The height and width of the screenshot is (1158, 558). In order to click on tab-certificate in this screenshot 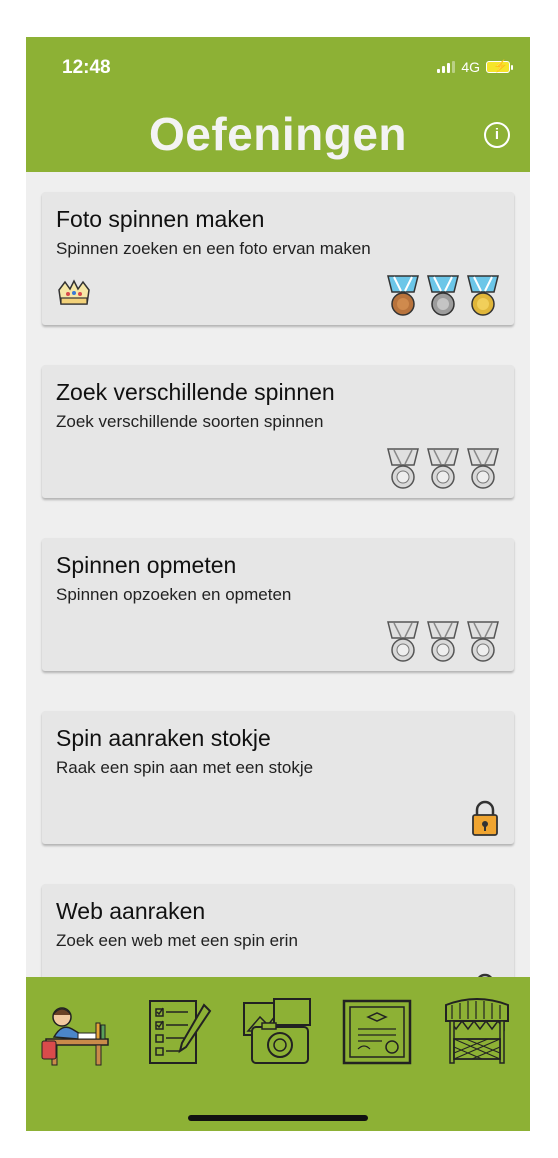, I will do `click(377, 1032)`.